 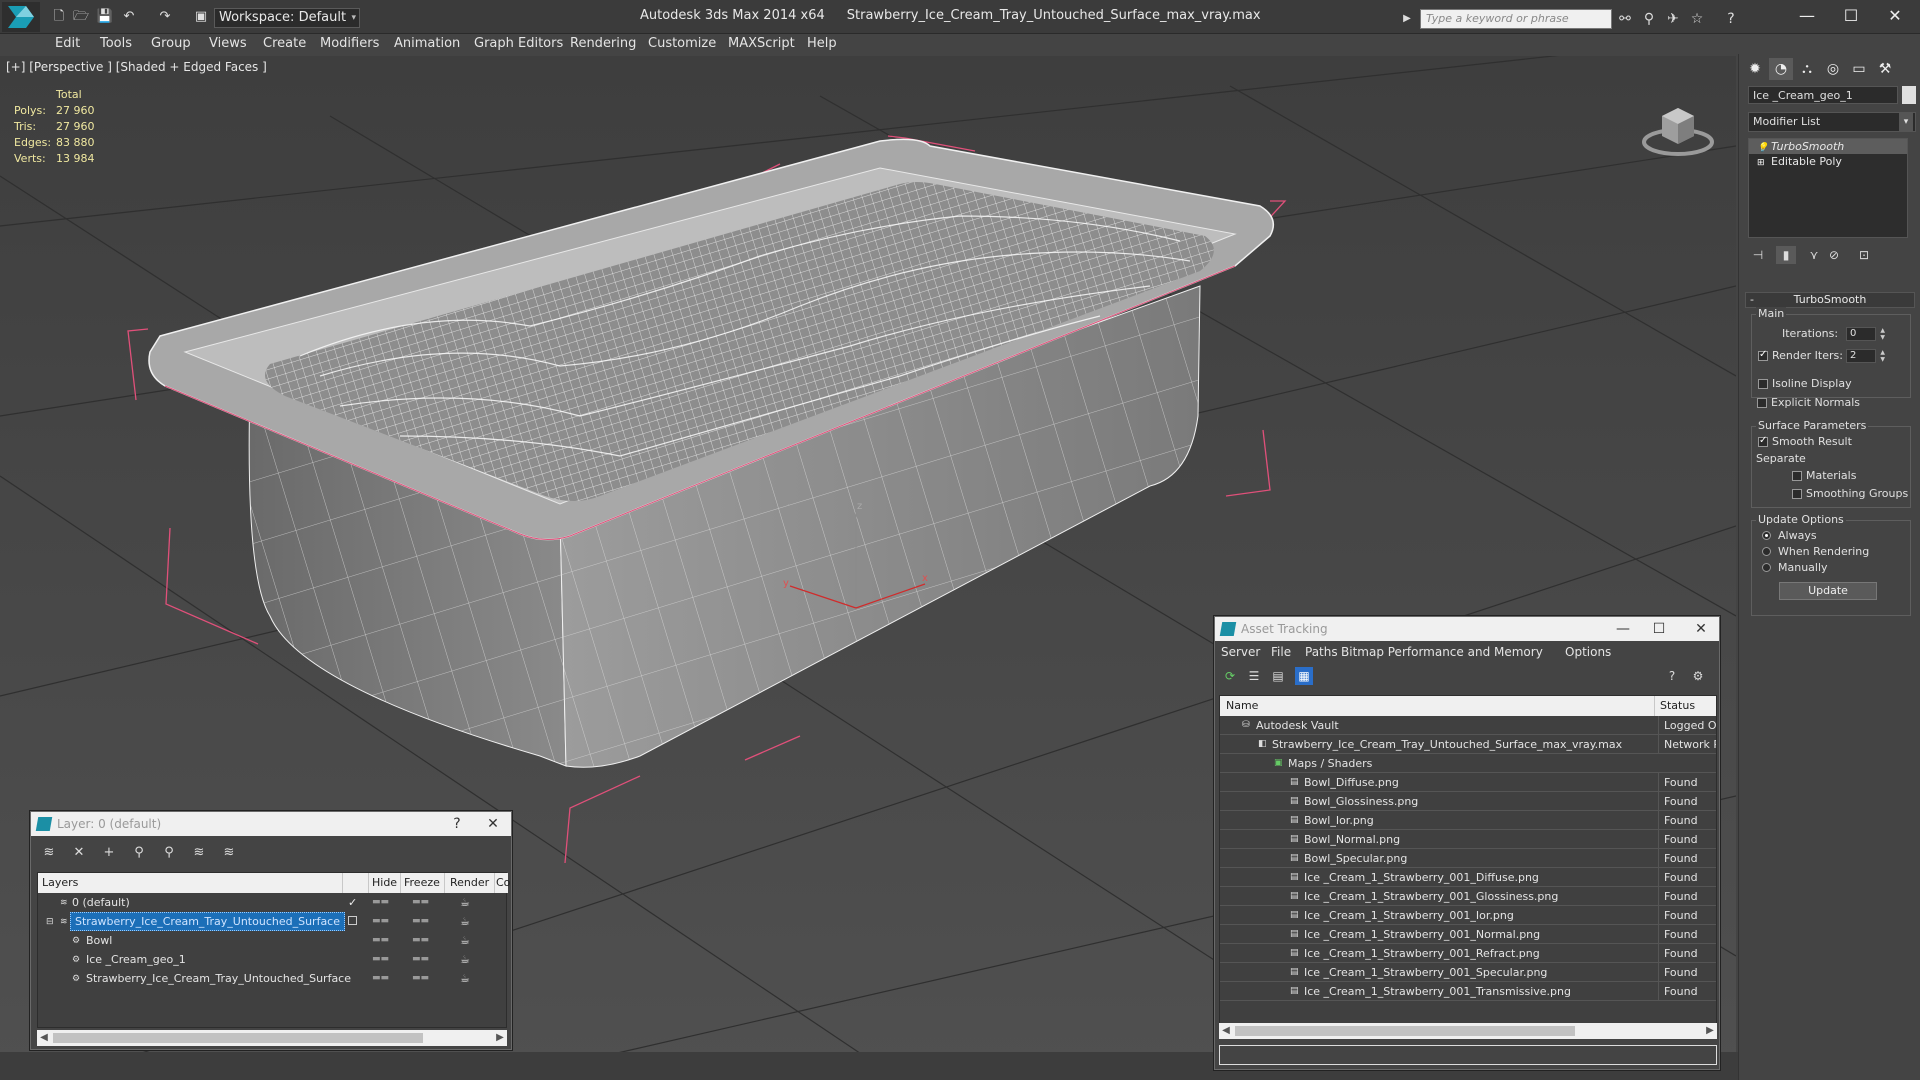 I want to click on undo-icon: ↶, so click(x=129, y=17).